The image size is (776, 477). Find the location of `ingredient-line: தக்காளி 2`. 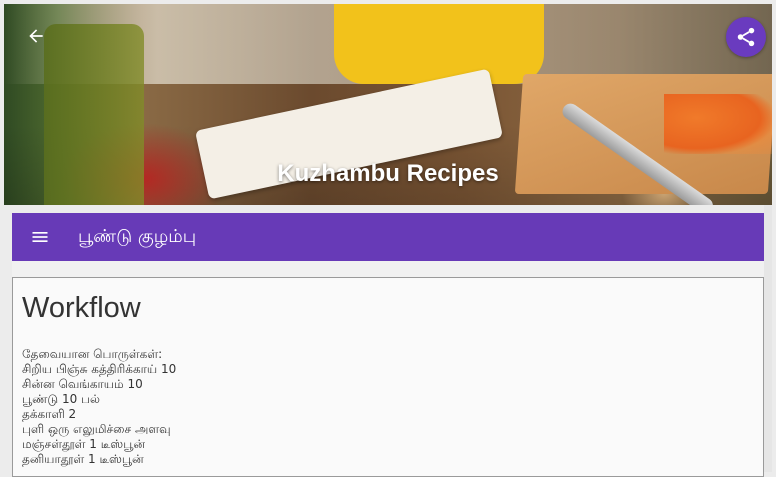

ingredient-line: தக்காளி 2 is located at coordinates (49, 414).